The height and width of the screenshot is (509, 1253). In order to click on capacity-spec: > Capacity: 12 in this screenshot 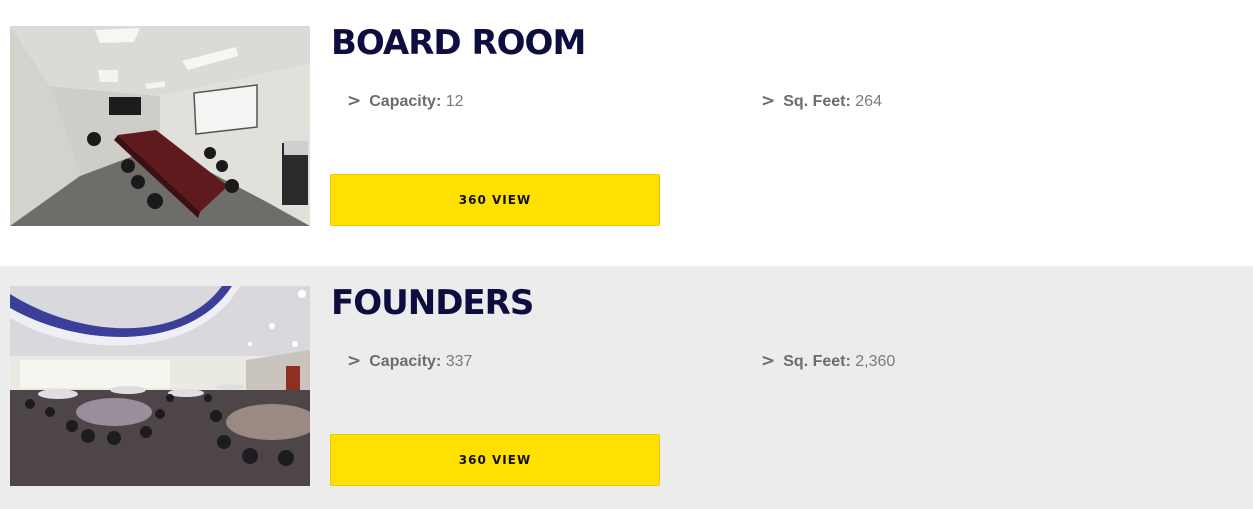, I will do `click(405, 101)`.